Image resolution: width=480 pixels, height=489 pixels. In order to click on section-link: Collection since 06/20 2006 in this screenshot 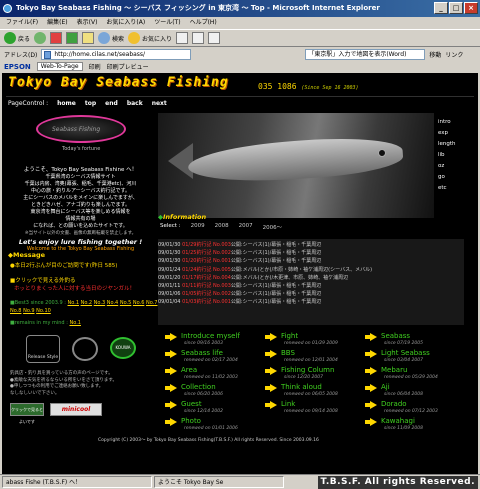, I will do `click(217, 391)`.